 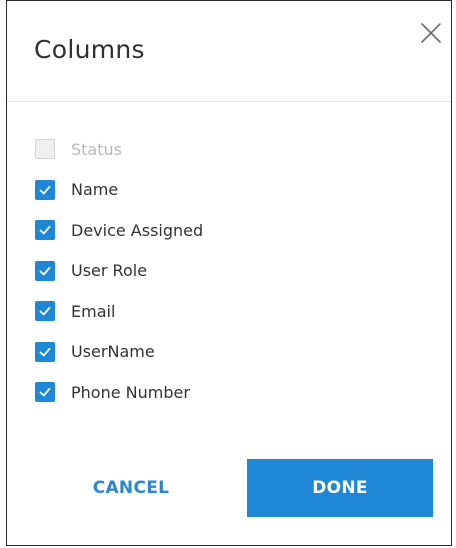 What do you see at coordinates (130, 392) in the screenshot?
I see `column-label: Phone Number` at bounding box center [130, 392].